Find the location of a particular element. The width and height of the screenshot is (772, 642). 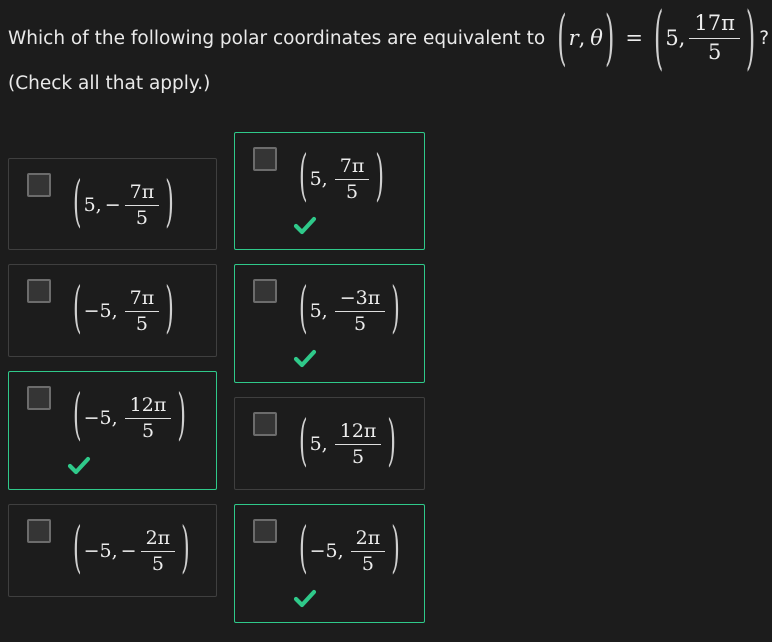

option-math: ( −5, − 2π 5 ) is located at coordinates (131, 551).